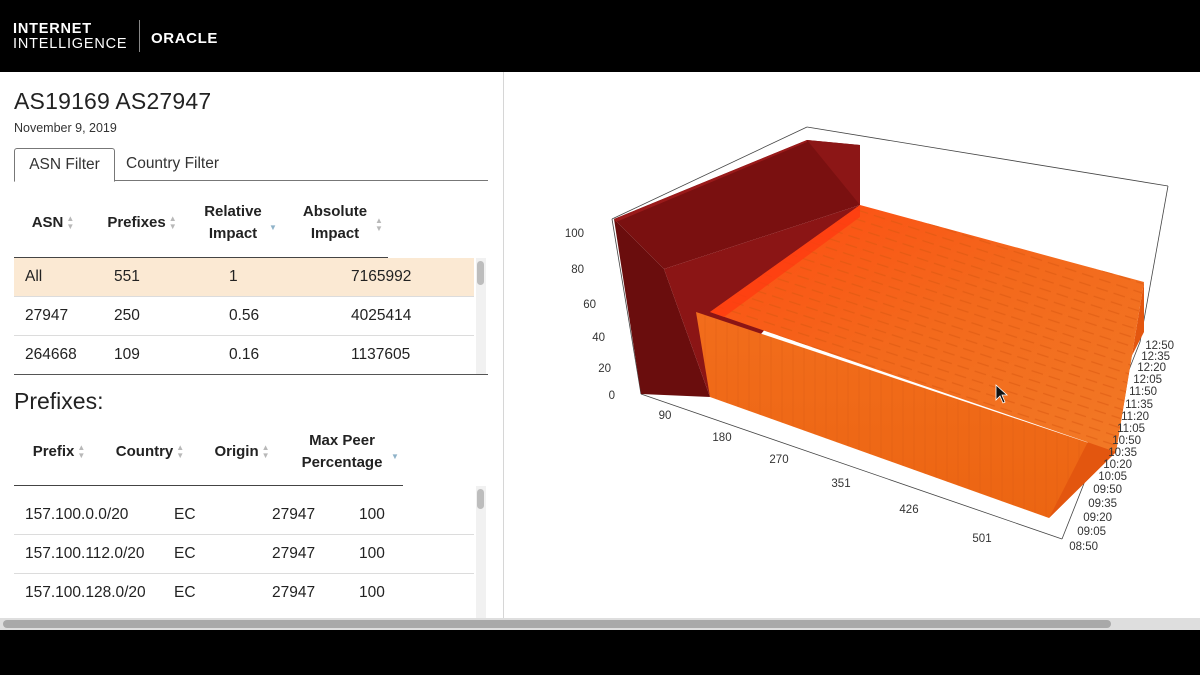 Image resolution: width=1200 pixels, height=675 pixels. Describe the element at coordinates (59, 401) in the screenshot. I see `prefixes-title: Prefixes:` at that location.